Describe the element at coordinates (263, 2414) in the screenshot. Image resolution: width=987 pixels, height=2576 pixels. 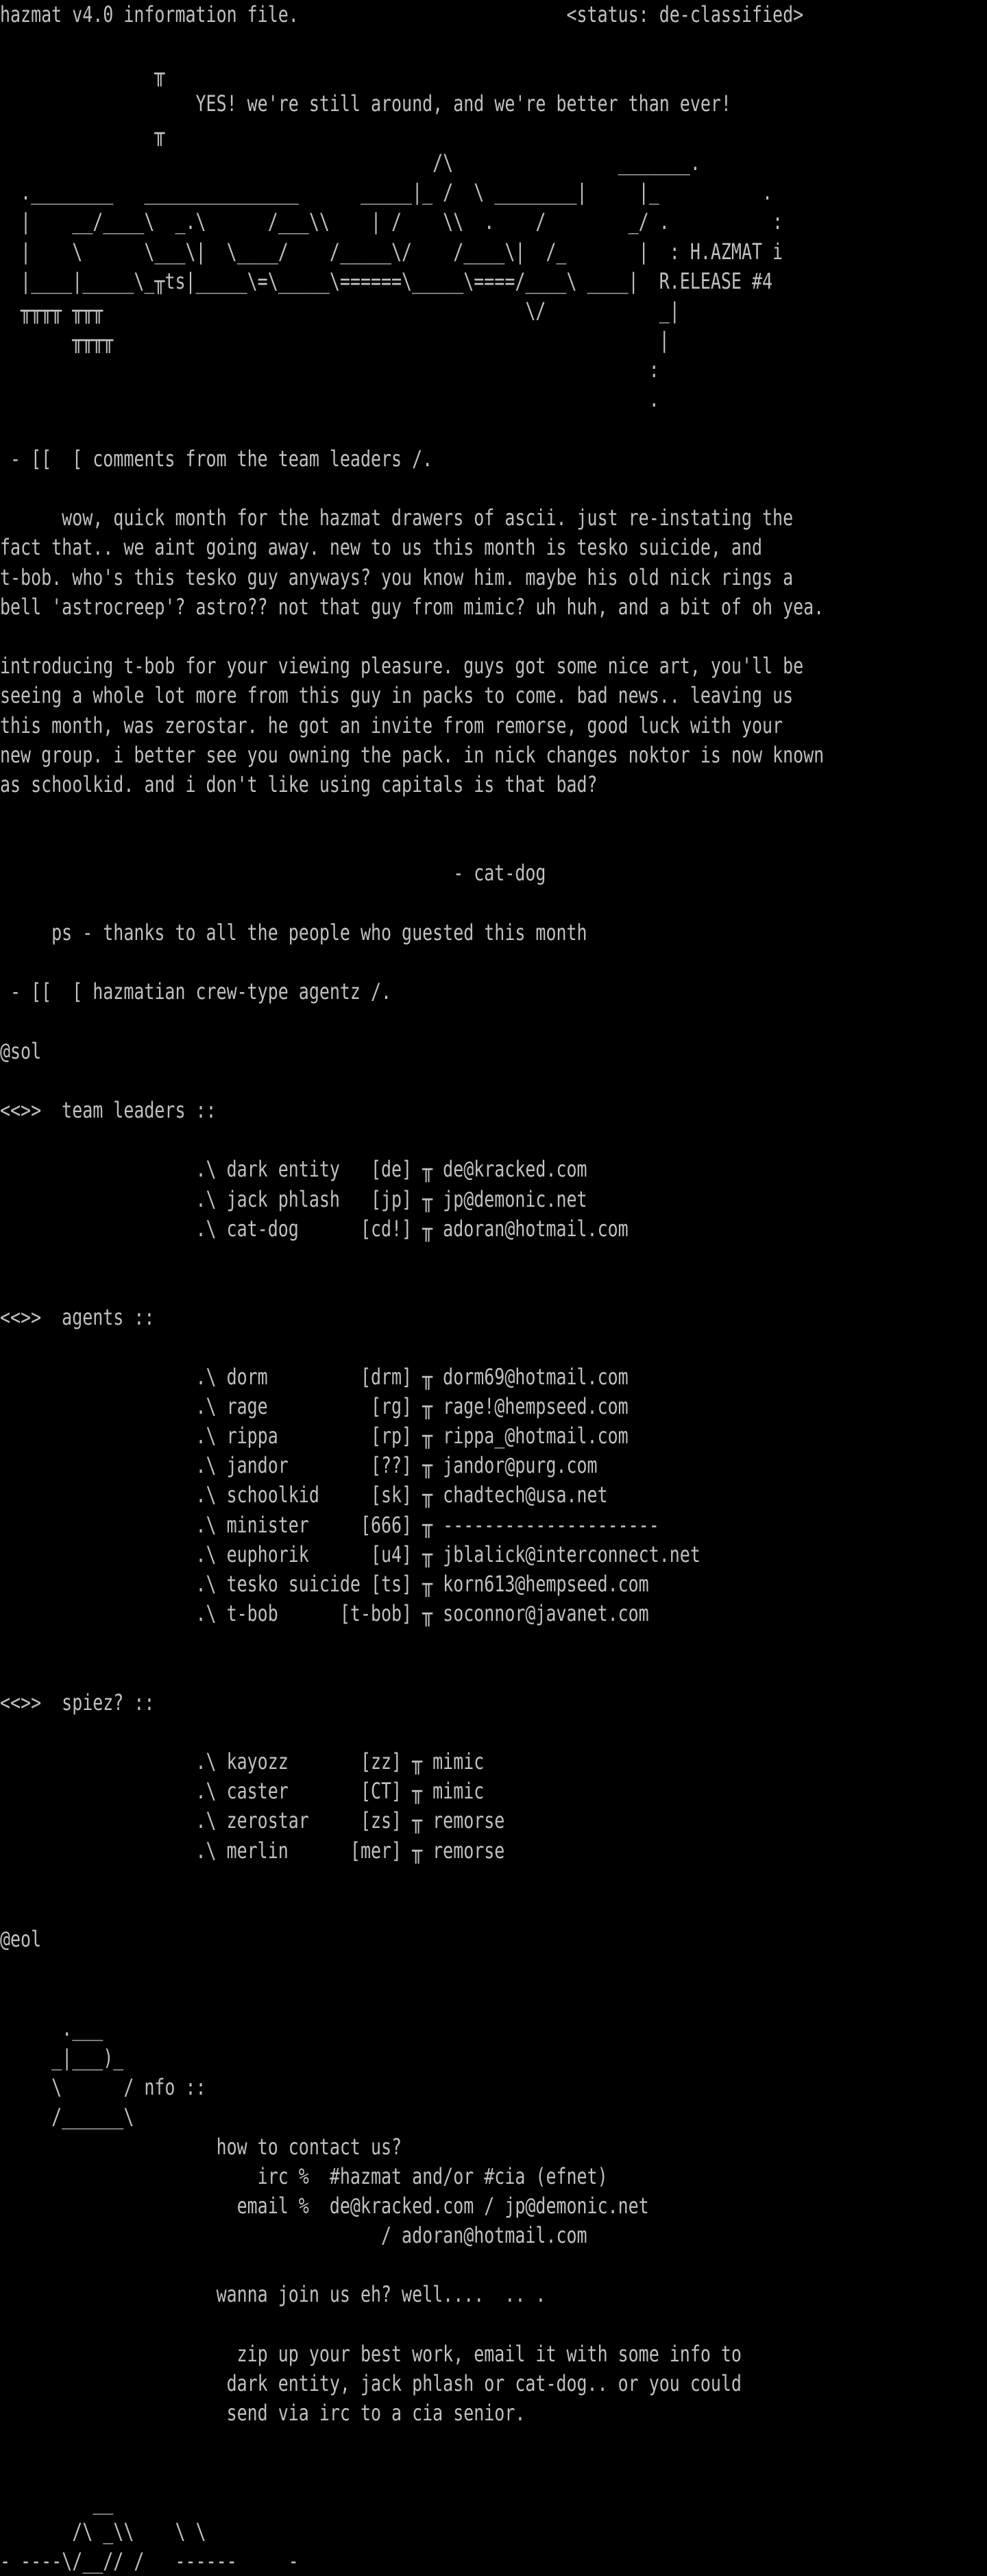
I see `doc-line: send via irc to a cia senior.` at that location.